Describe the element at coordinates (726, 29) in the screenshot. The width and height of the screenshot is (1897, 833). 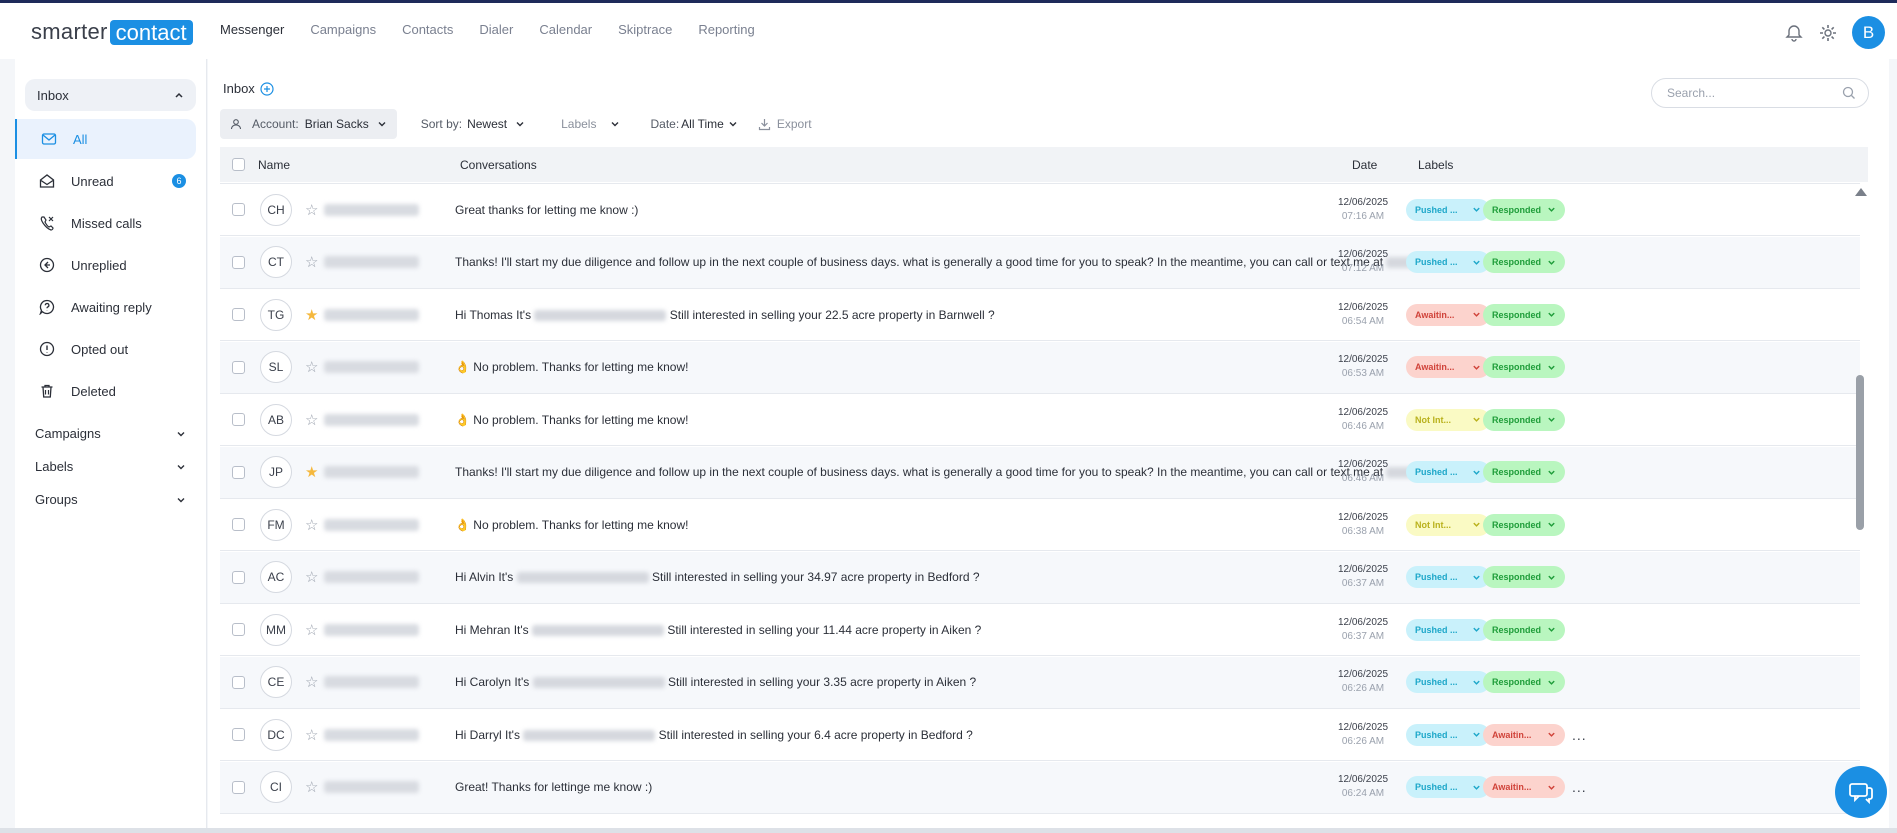
I see `nav-item-reporting: Reporting` at that location.